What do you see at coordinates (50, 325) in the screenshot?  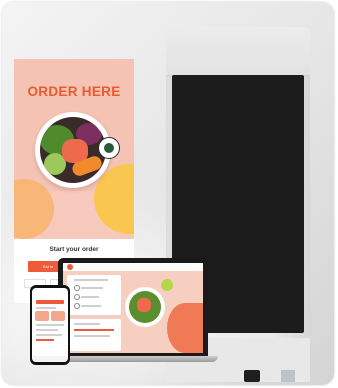 I see `phone-screen` at bounding box center [50, 325].